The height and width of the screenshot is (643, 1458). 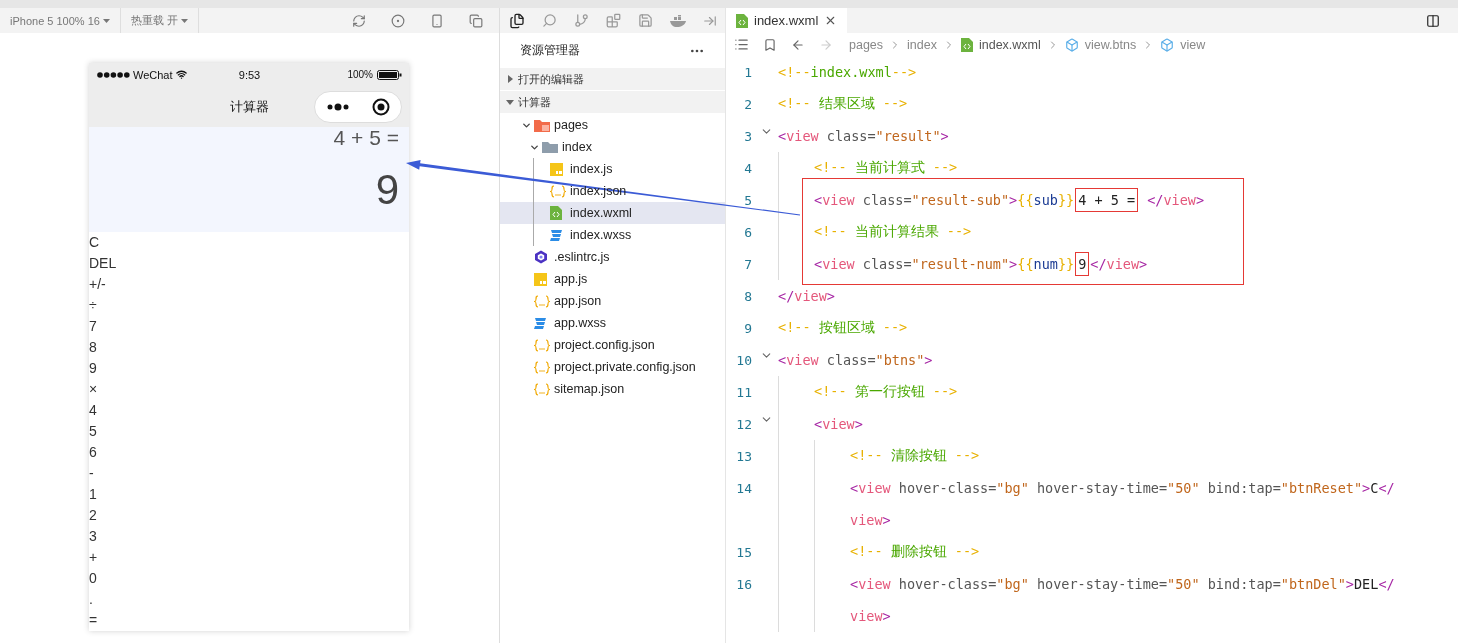 What do you see at coordinates (612, 79) in the screenshot?
I see `section-header: 打开的编辑器` at bounding box center [612, 79].